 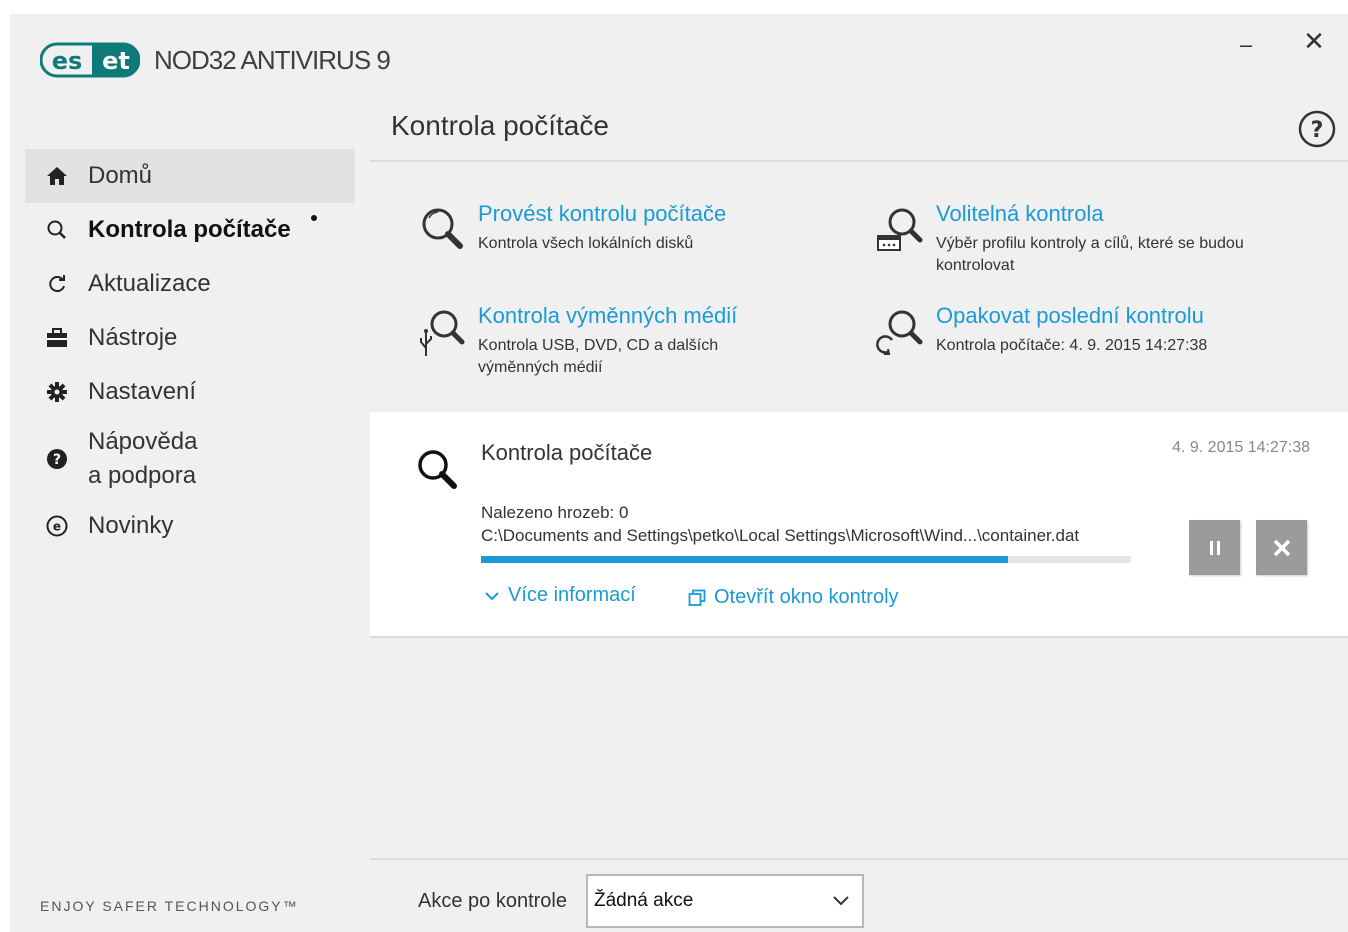 I want to click on svg-text: et, so click(x=116, y=61).